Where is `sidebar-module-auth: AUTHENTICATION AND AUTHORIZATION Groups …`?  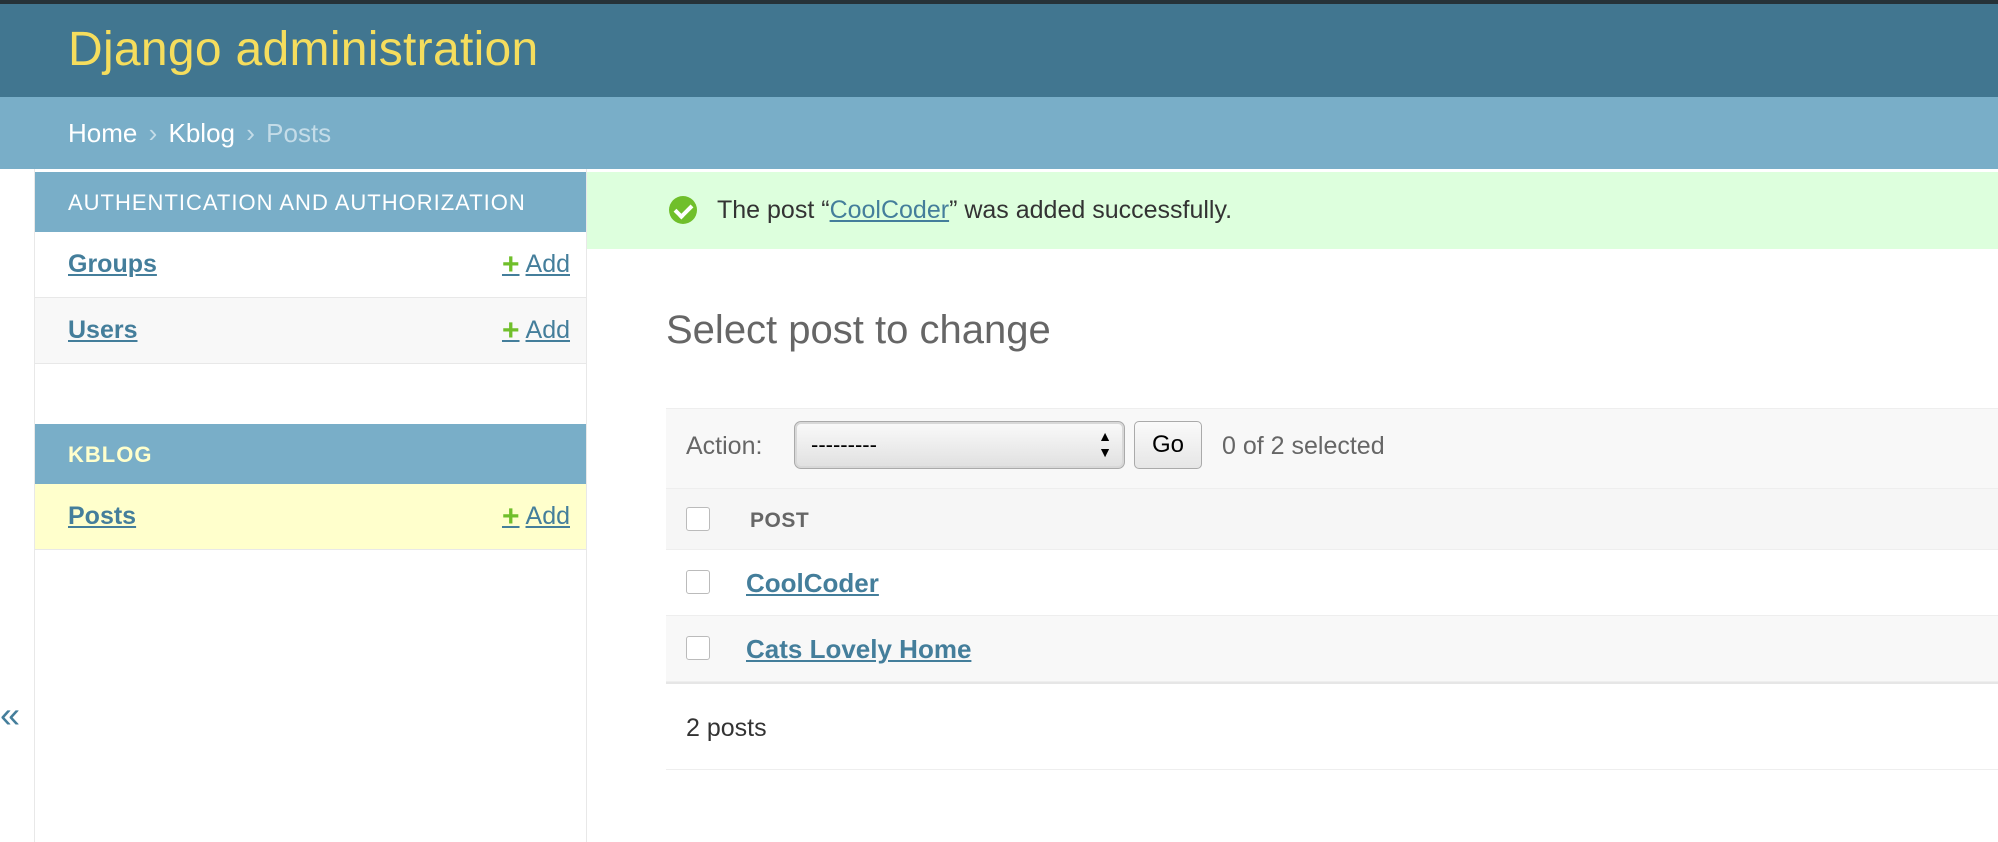
sidebar-module-auth: AUTHENTICATION AND AUTHORIZATION Groups … is located at coordinates (310, 268).